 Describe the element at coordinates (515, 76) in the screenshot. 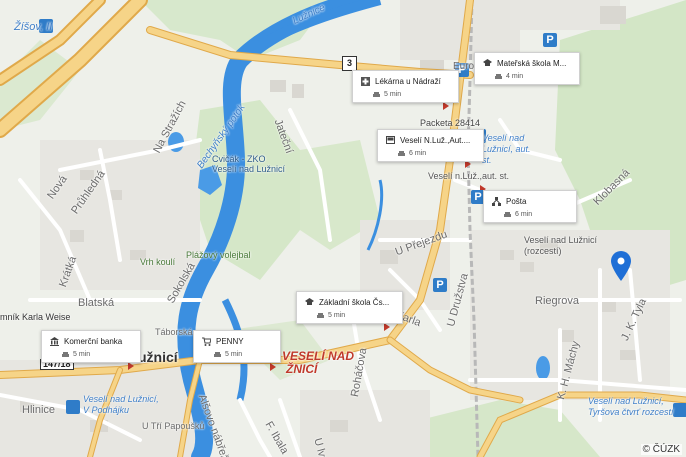

I see `poi-time: 4 min` at that location.